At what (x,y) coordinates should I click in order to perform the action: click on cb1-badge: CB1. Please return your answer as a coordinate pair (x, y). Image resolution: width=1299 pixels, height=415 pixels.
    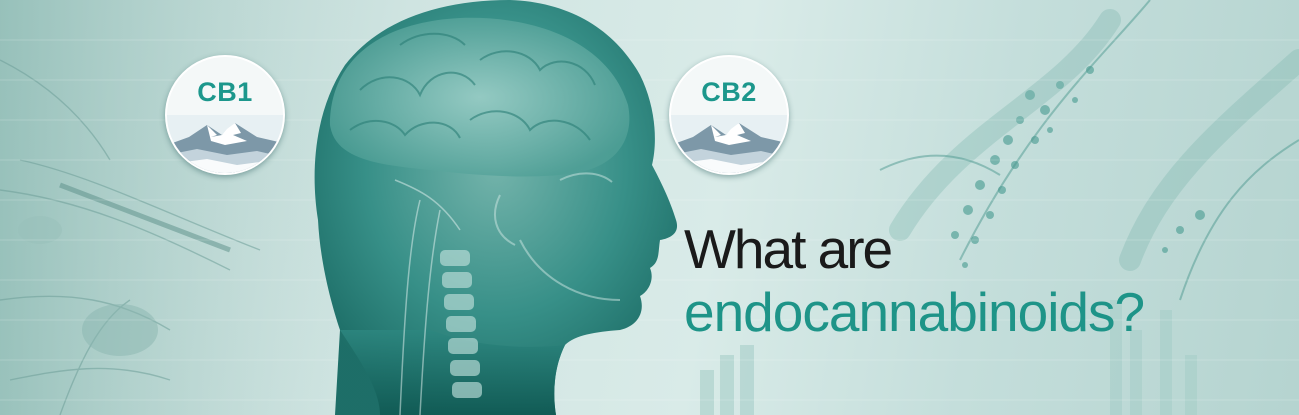
    Looking at the image, I should click on (225, 115).